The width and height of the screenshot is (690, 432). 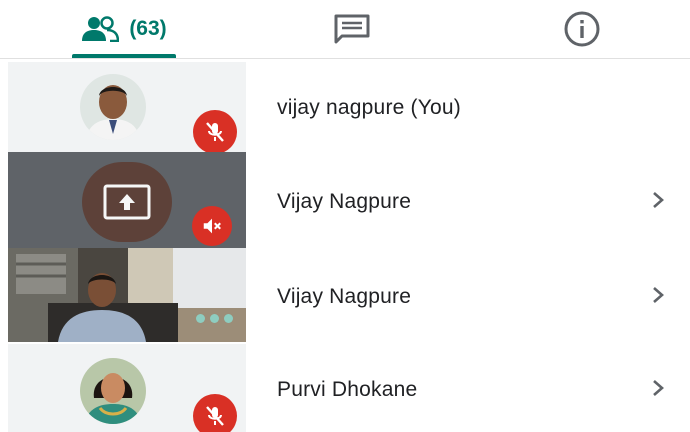 I want to click on present-screen-icon, so click(x=127, y=202).